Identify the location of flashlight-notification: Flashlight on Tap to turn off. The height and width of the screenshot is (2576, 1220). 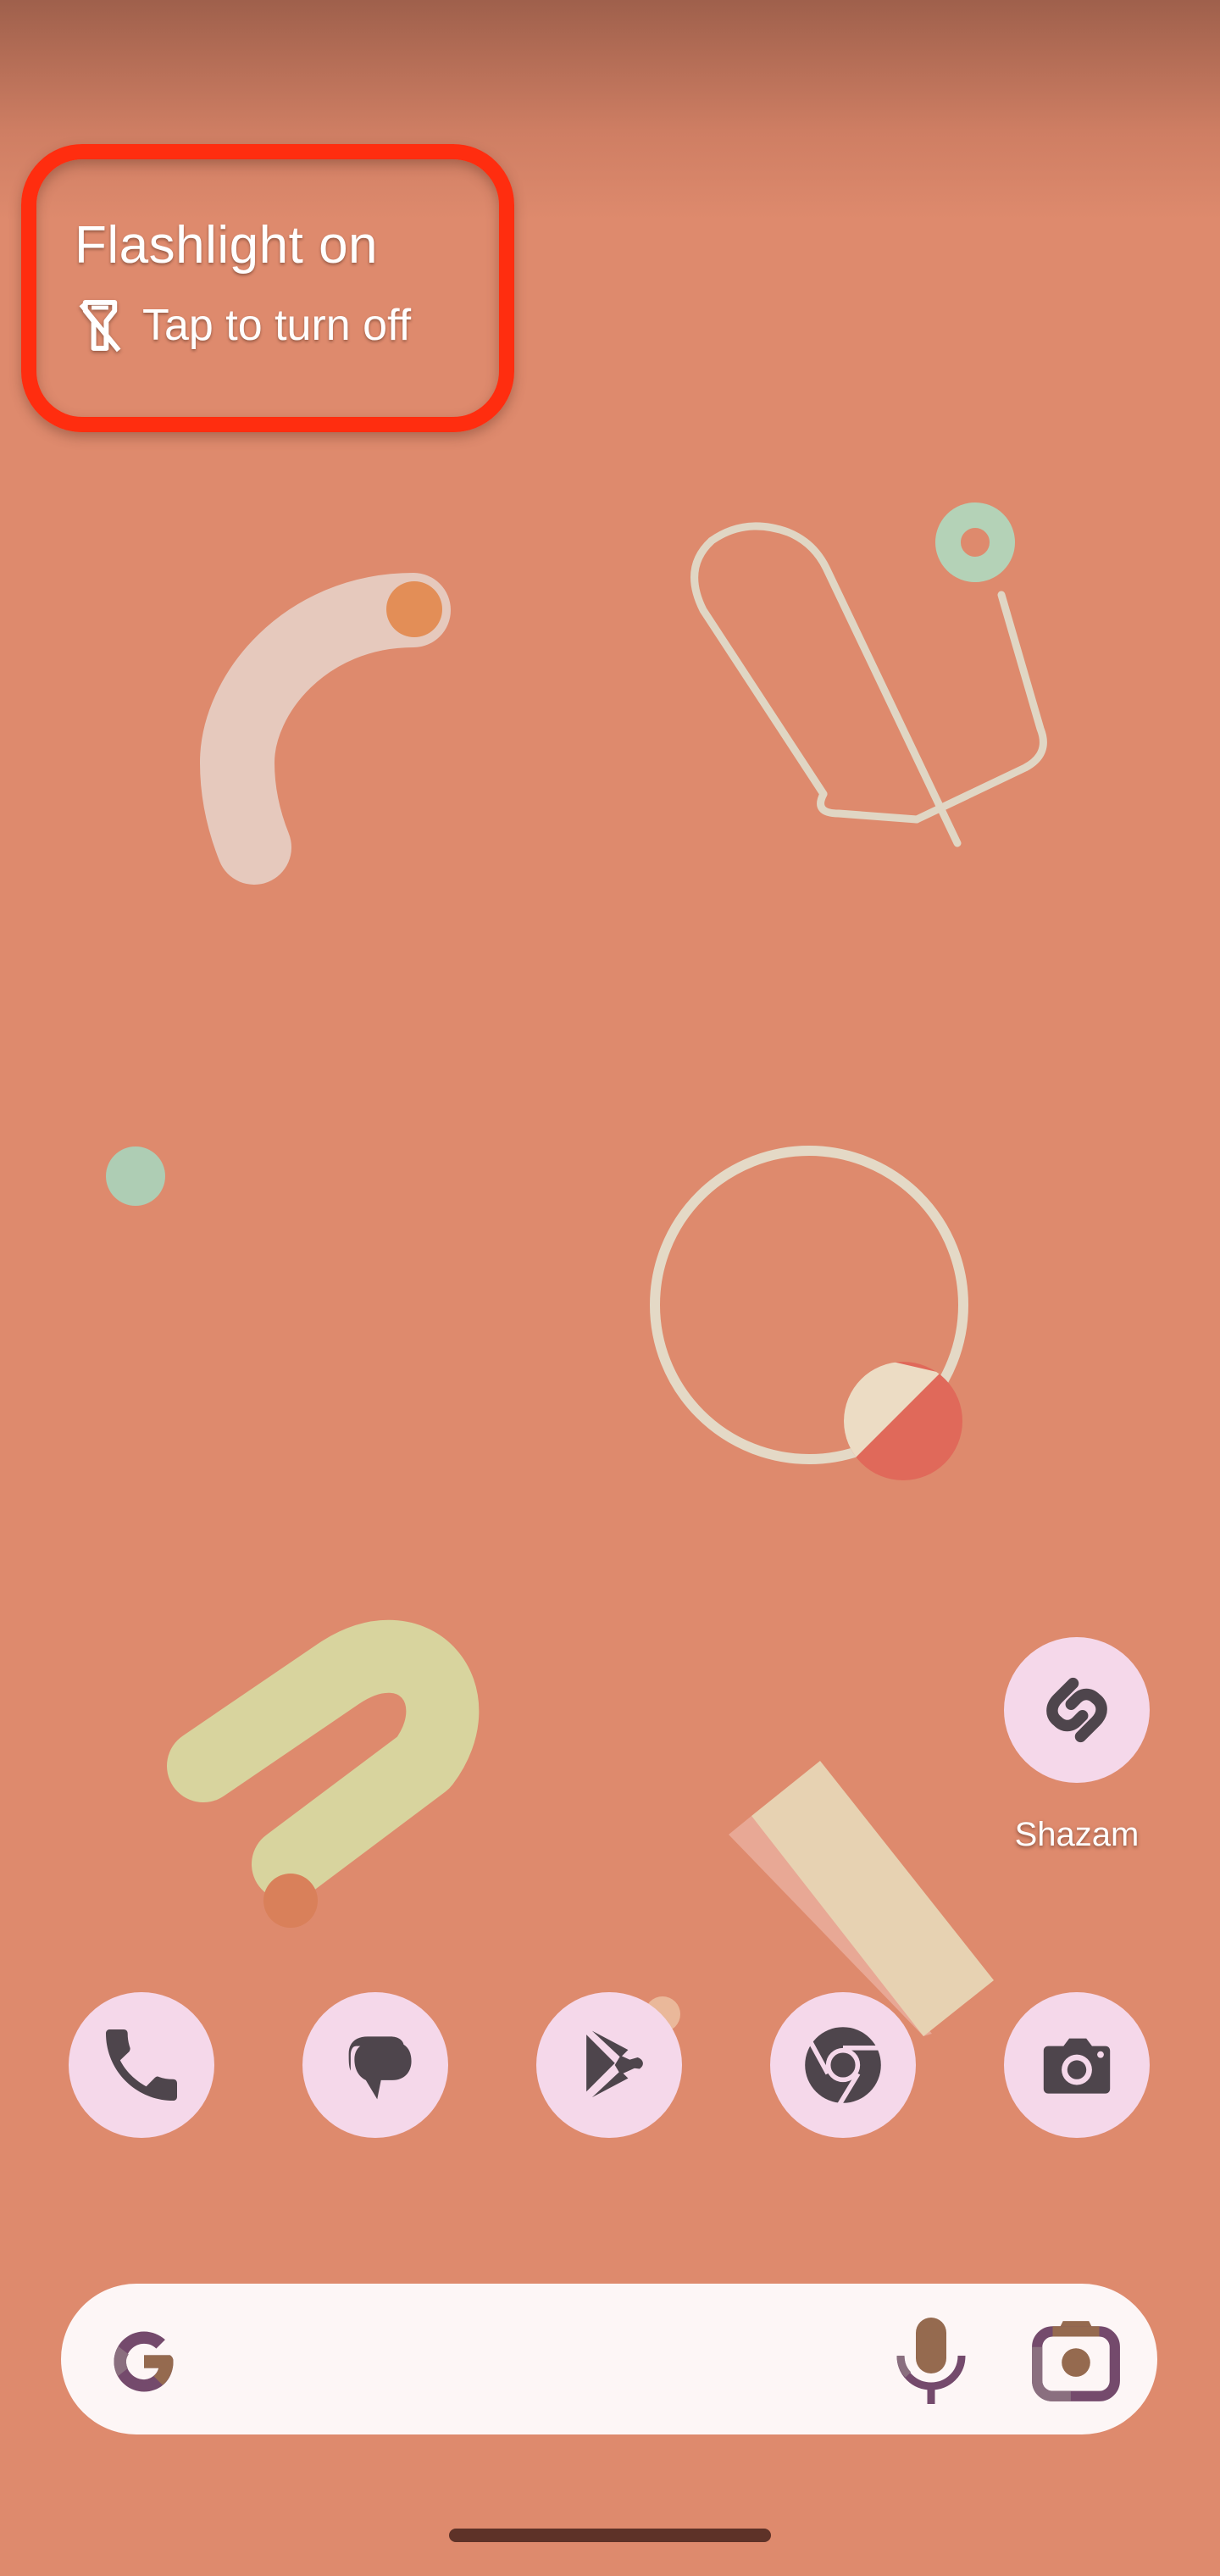
(295, 282).